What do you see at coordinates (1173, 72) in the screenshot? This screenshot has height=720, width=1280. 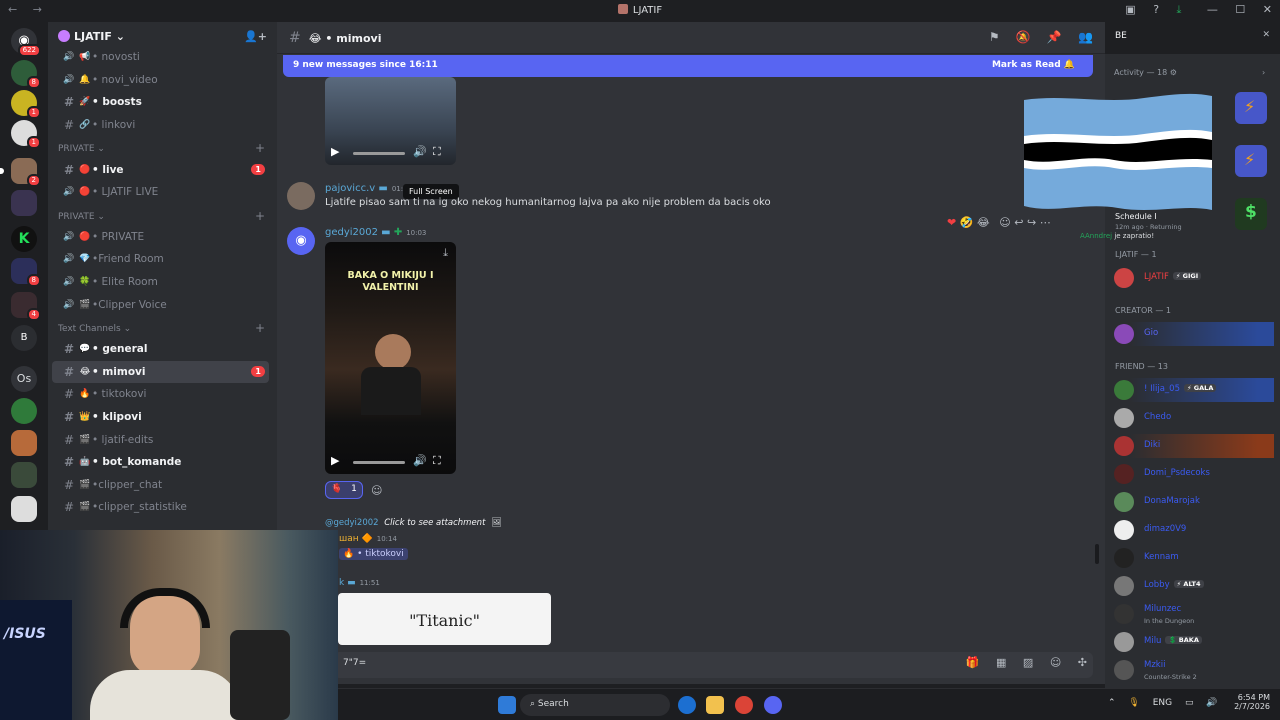 I see `gear-icon: ⚙` at bounding box center [1173, 72].